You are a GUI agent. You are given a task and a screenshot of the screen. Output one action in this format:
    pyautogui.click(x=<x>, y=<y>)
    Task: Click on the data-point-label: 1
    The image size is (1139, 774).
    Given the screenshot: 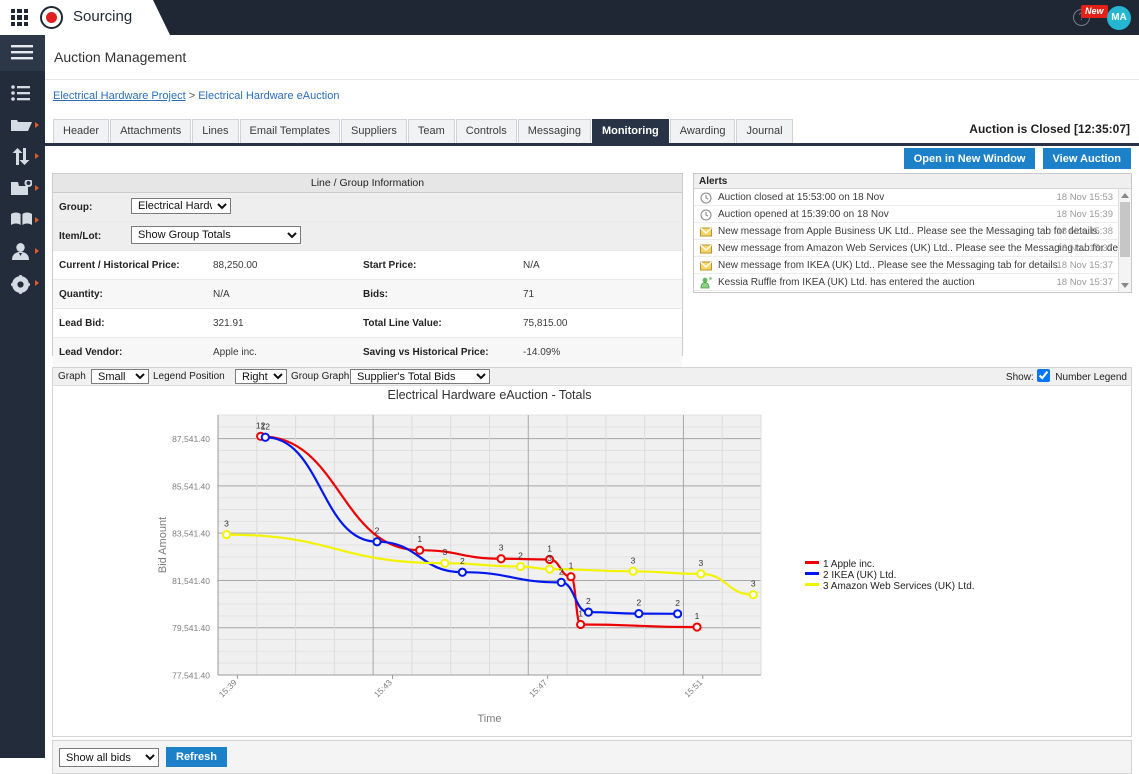 What is the action you would take?
    pyautogui.click(x=419, y=539)
    